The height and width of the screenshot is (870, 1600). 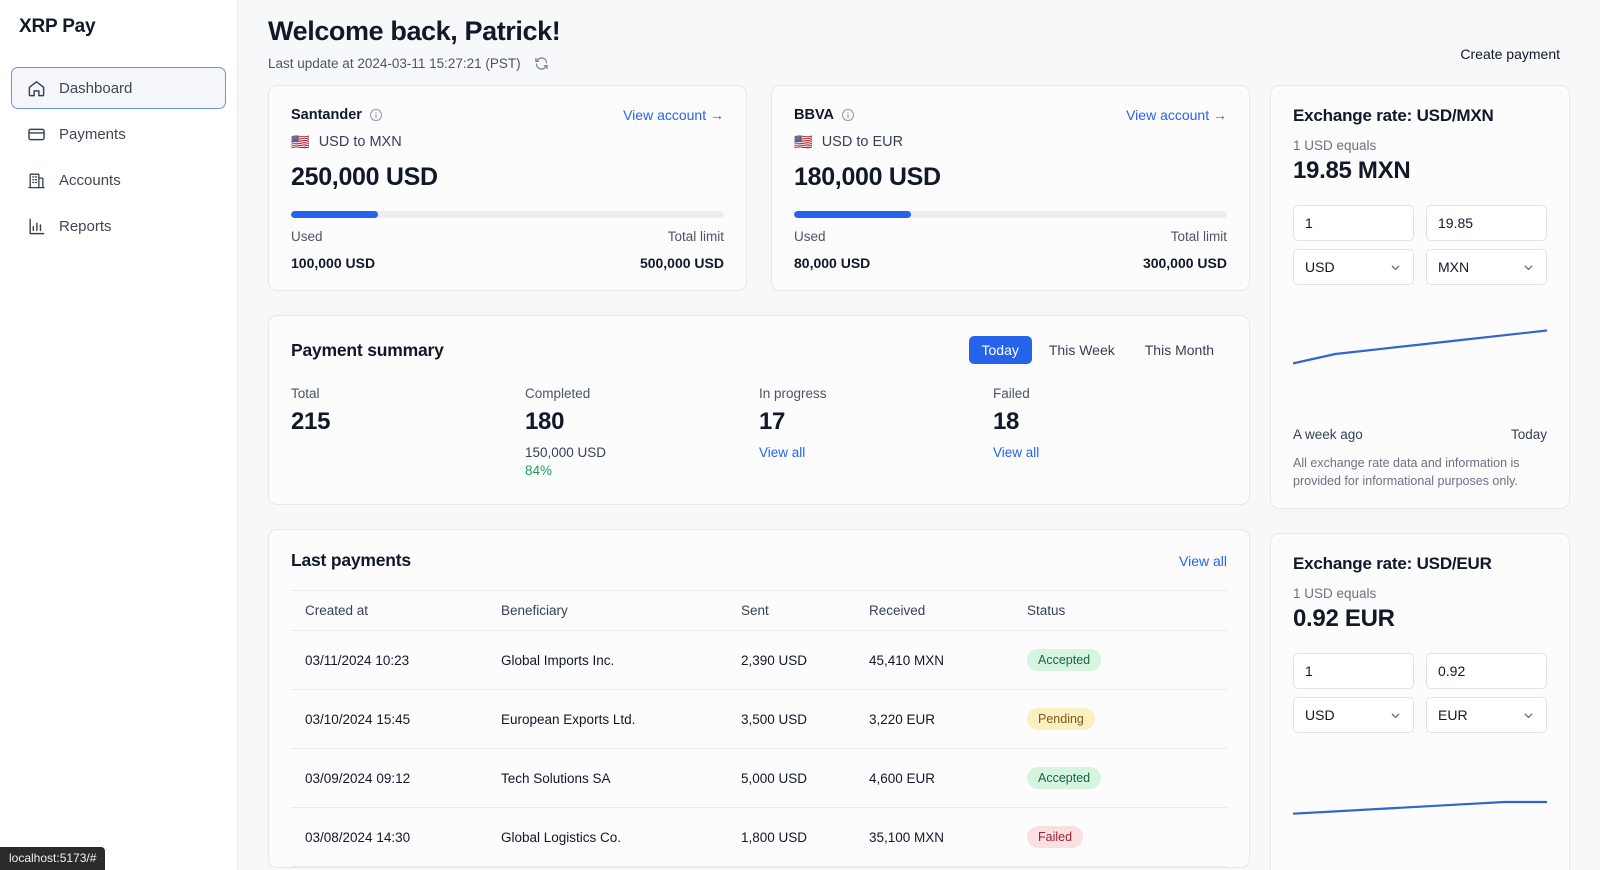 What do you see at coordinates (1335, 594) in the screenshot?
I see `exchange-rate-equals-label: 1 USD equals` at bounding box center [1335, 594].